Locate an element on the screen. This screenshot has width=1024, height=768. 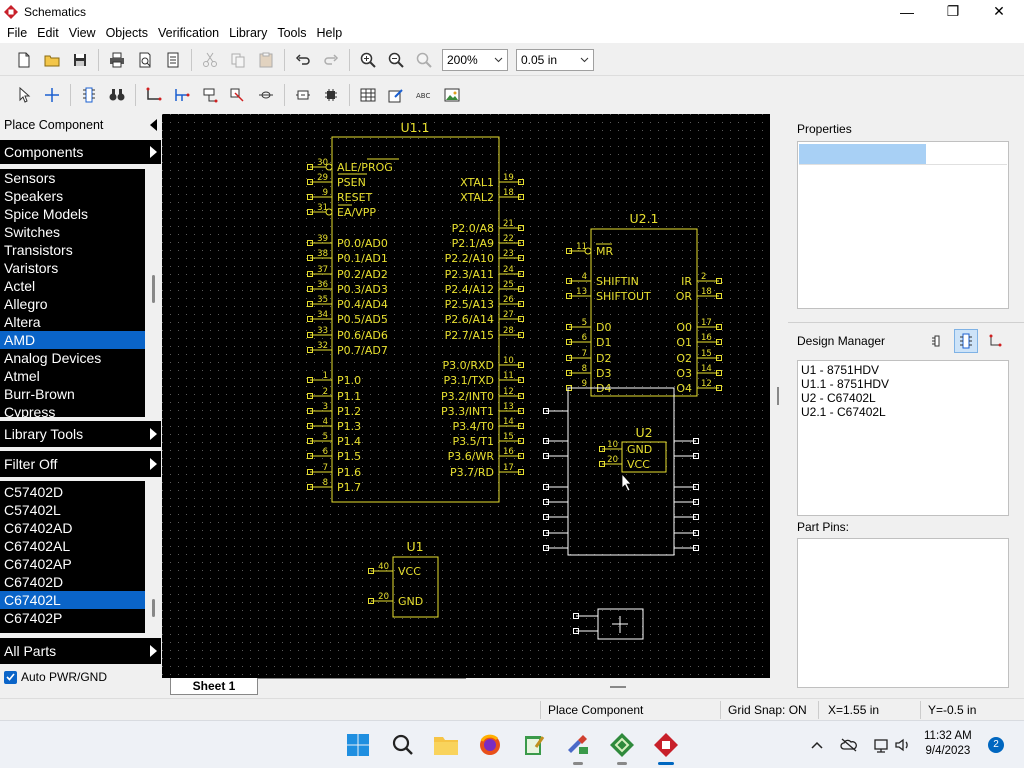
start-button is located at coordinates (358, 745).